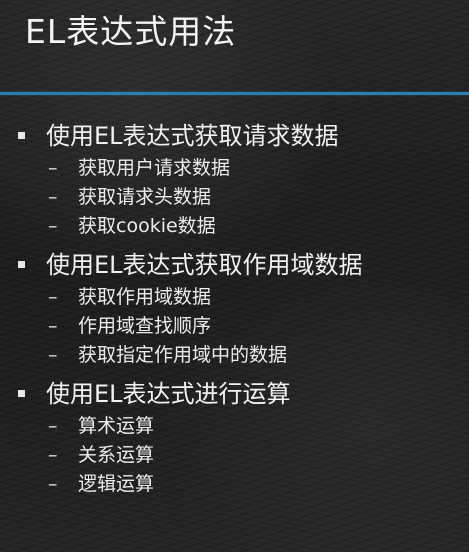 The image size is (469, 552). I want to click on section-heading: 使用EL表达式获取作用域数据, so click(204, 265).